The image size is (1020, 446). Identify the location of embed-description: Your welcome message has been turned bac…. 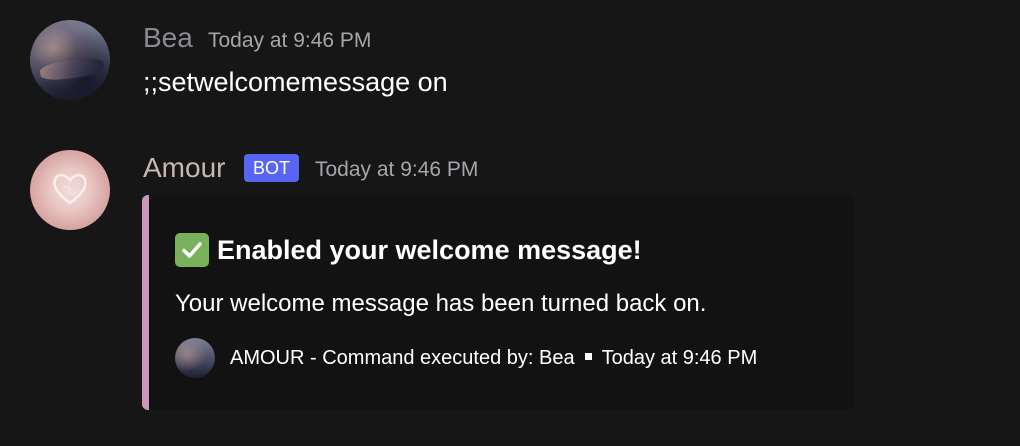
(441, 303).